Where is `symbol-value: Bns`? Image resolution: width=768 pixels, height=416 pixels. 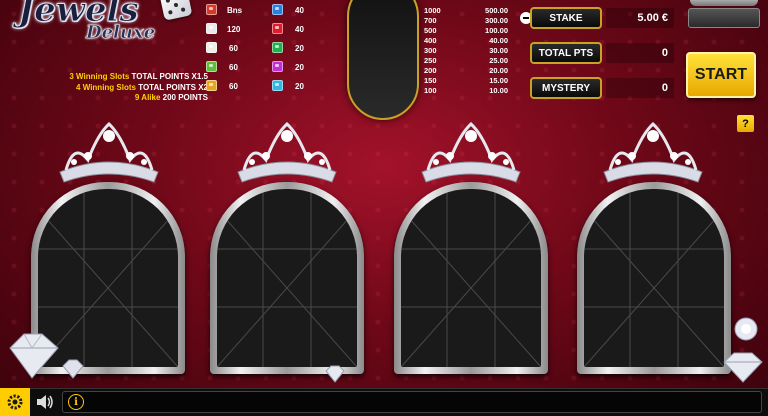
symbol-value: Bns is located at coordinates (235, 10).